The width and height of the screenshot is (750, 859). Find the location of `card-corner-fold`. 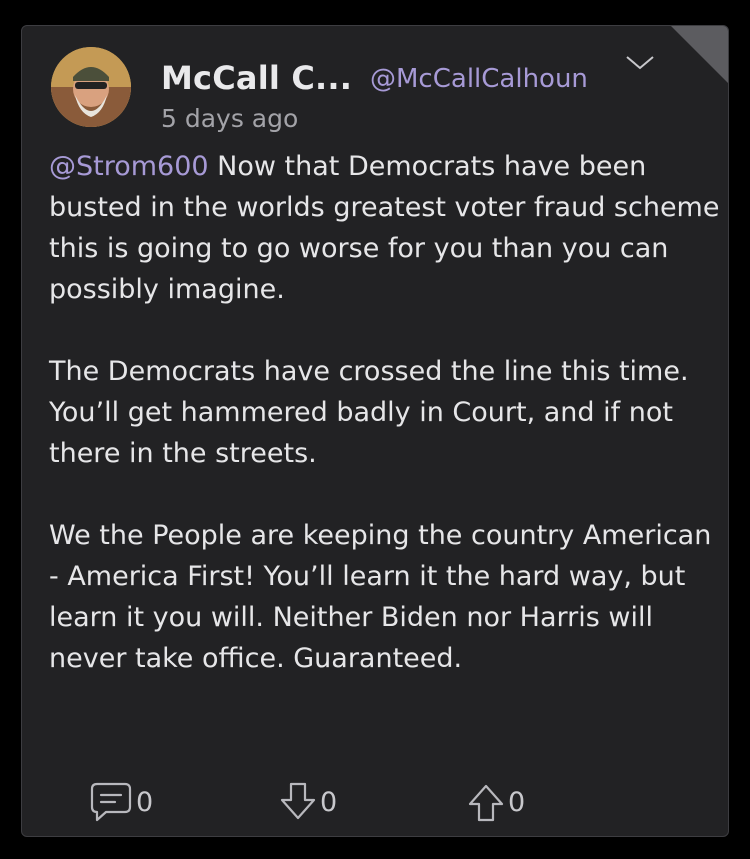

card-corner-fold is located at coordinates (699, 54).